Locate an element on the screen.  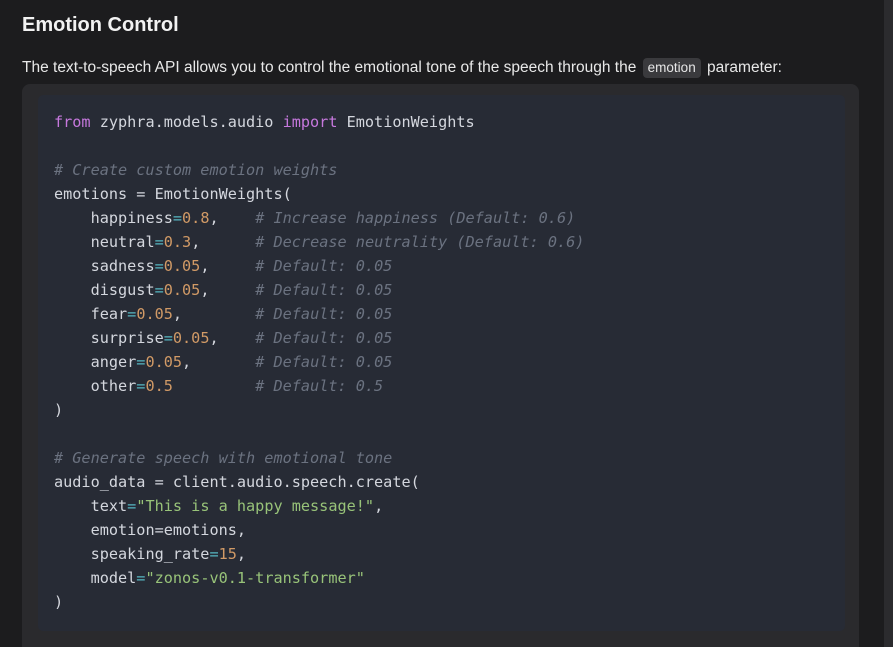
code-comment: # Create custom emotion weights is located at coordinates (196, 170).